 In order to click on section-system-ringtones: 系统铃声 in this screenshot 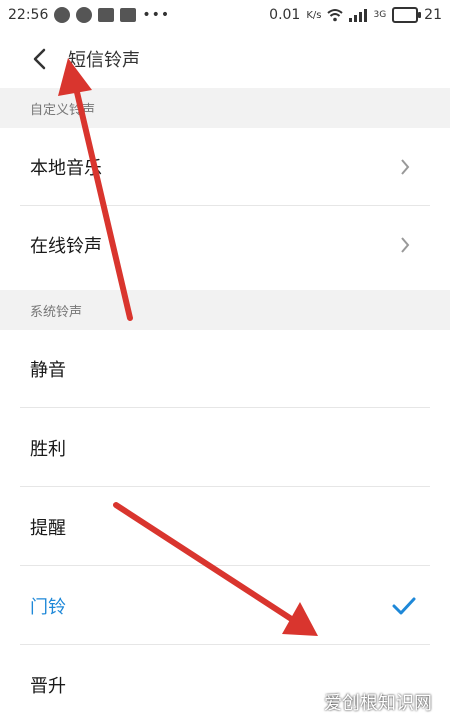, I will do `click(225, 310)`.